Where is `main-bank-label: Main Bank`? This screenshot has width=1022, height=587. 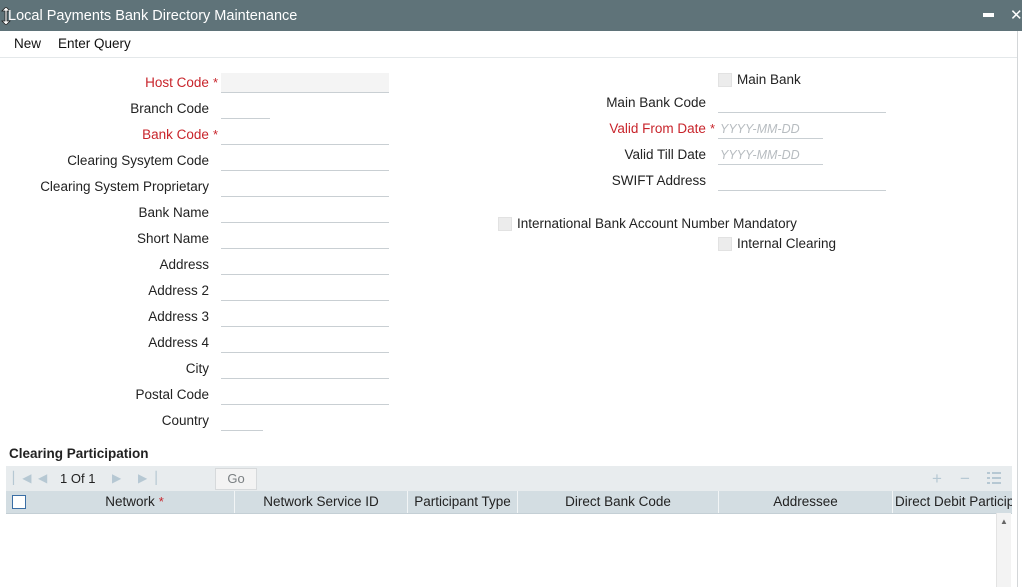 main-bank-label: Main Bank is located at coordinates (769, 79).